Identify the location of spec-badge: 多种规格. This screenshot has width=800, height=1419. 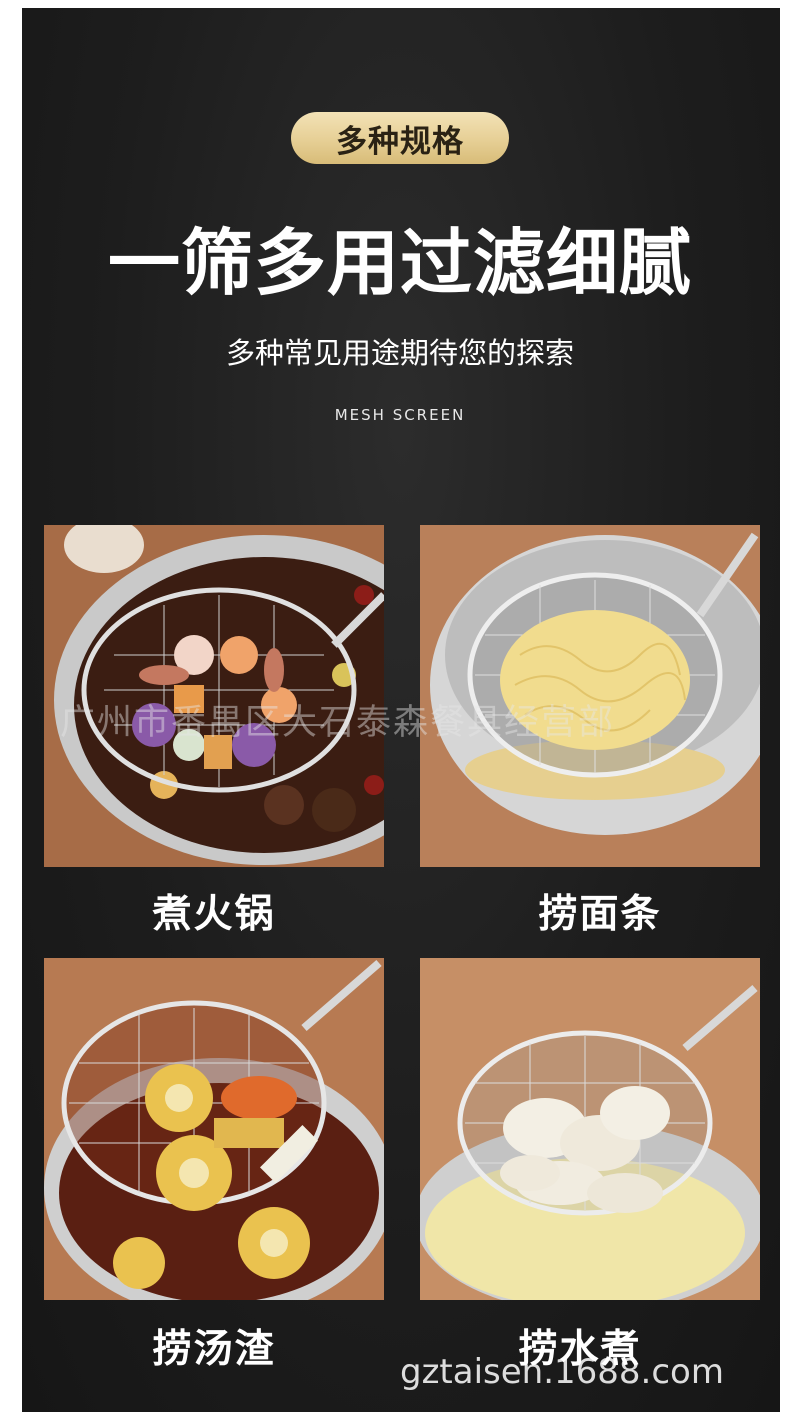
(400, 138).